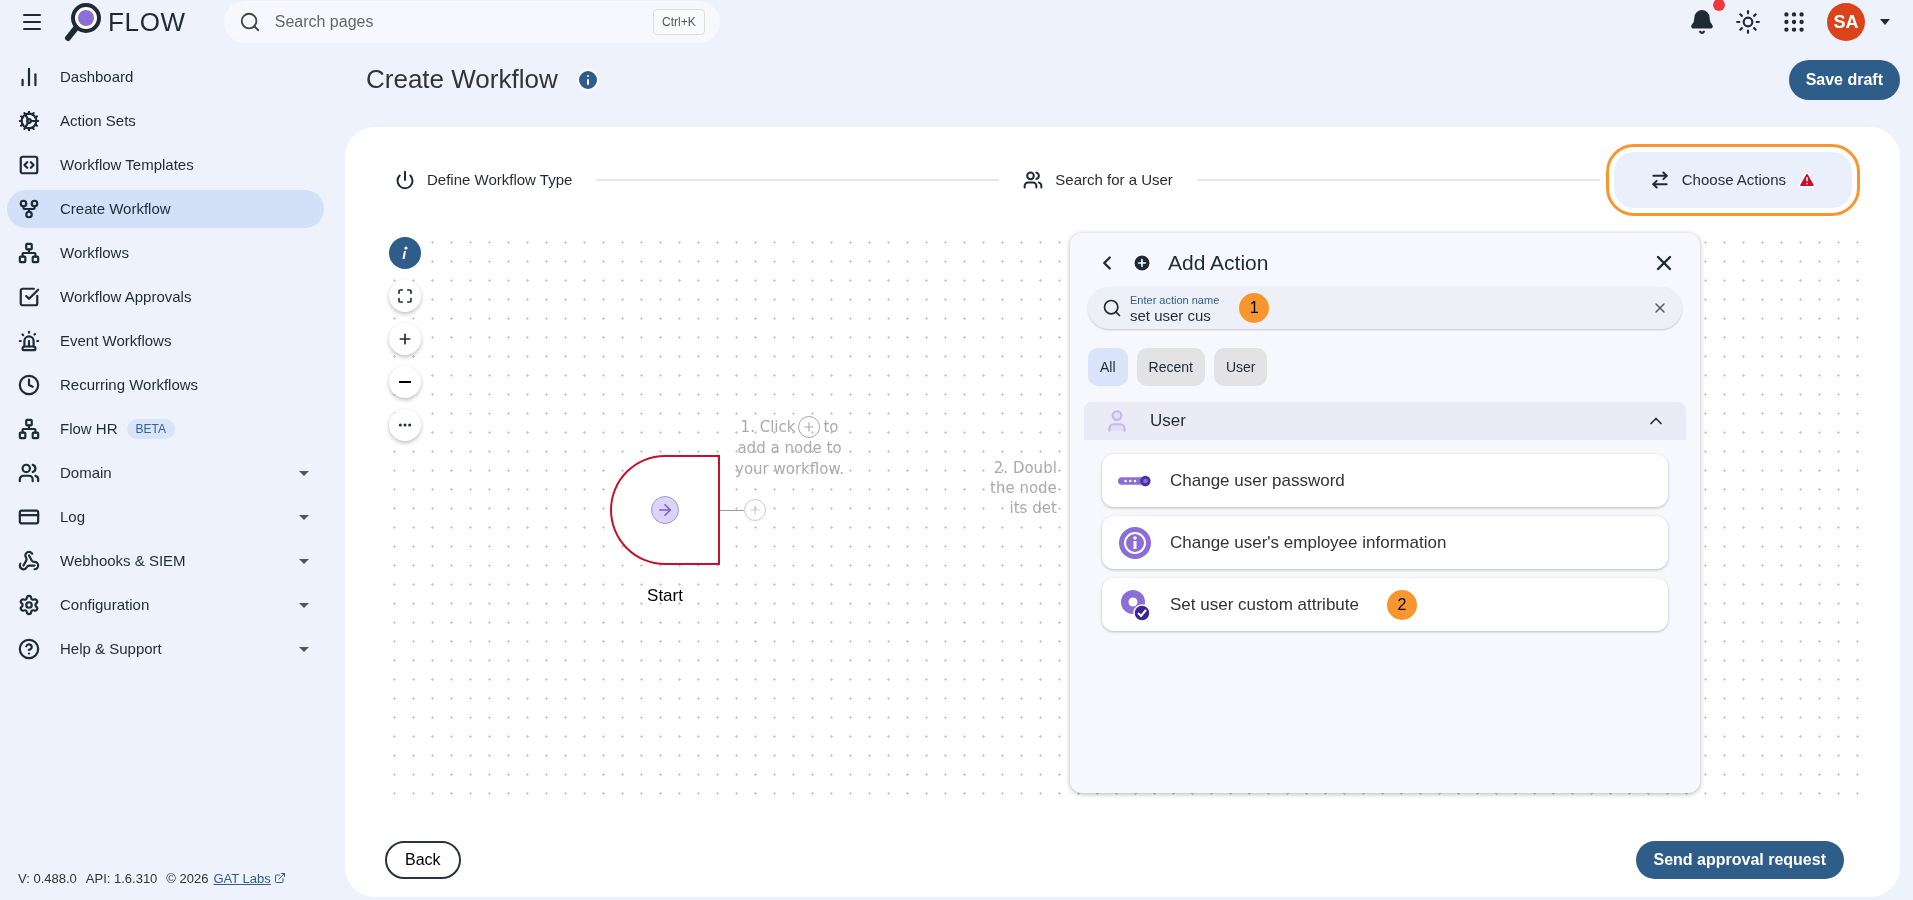 Image resolution: width=1913 pixels, height=900 pixels. Describe the element at coordinates (423, 860) in the screenshot. I see `back-button: Back` at that location.